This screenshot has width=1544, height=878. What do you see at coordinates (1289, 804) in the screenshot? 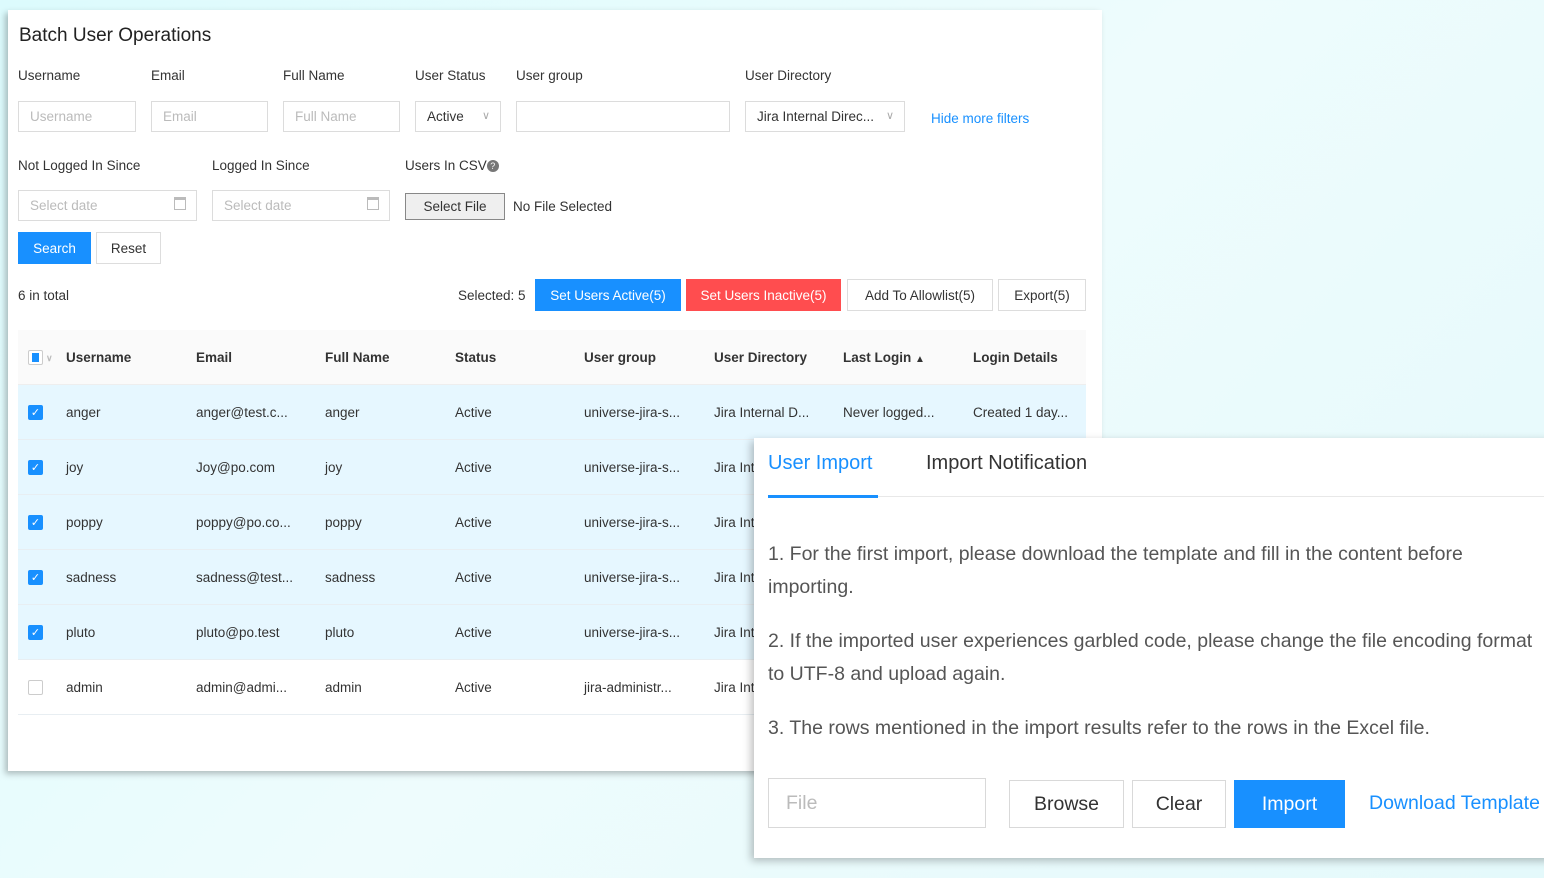
I see `import-button: Import` at bounding box center [1289, 804].